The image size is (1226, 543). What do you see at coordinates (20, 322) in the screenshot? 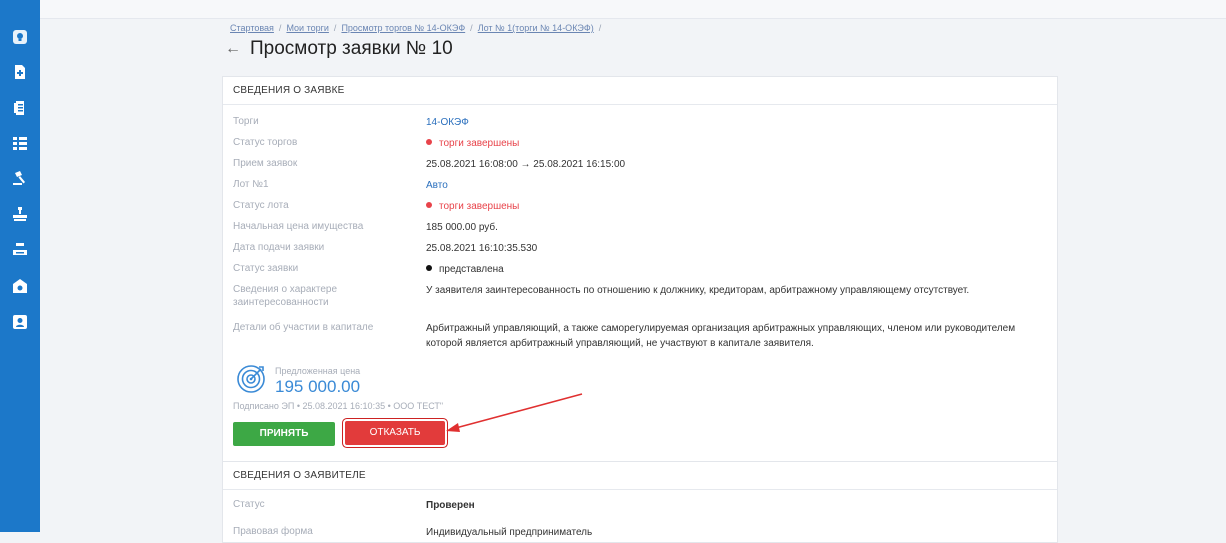
I see `profile-card-icon` at bounding box center [20, 322].